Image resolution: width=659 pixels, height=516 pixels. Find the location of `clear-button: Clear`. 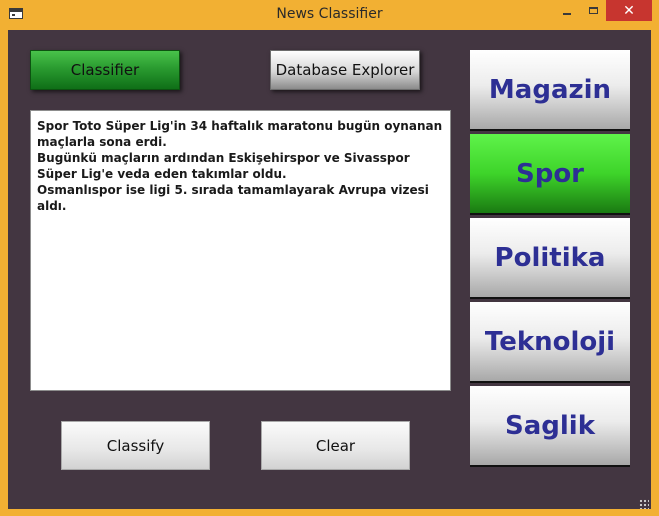

clear-button: Clear is located at coordinates (335, 445).